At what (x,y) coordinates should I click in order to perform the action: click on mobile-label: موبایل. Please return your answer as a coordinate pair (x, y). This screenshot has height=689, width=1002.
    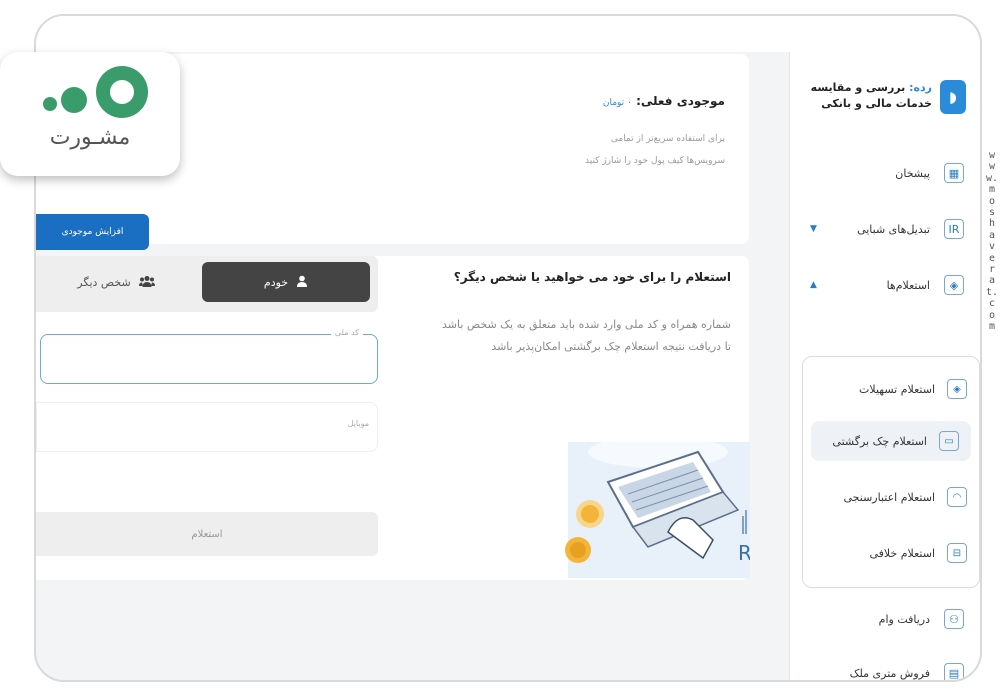
    Looking at the image, I should click on (358, 423).